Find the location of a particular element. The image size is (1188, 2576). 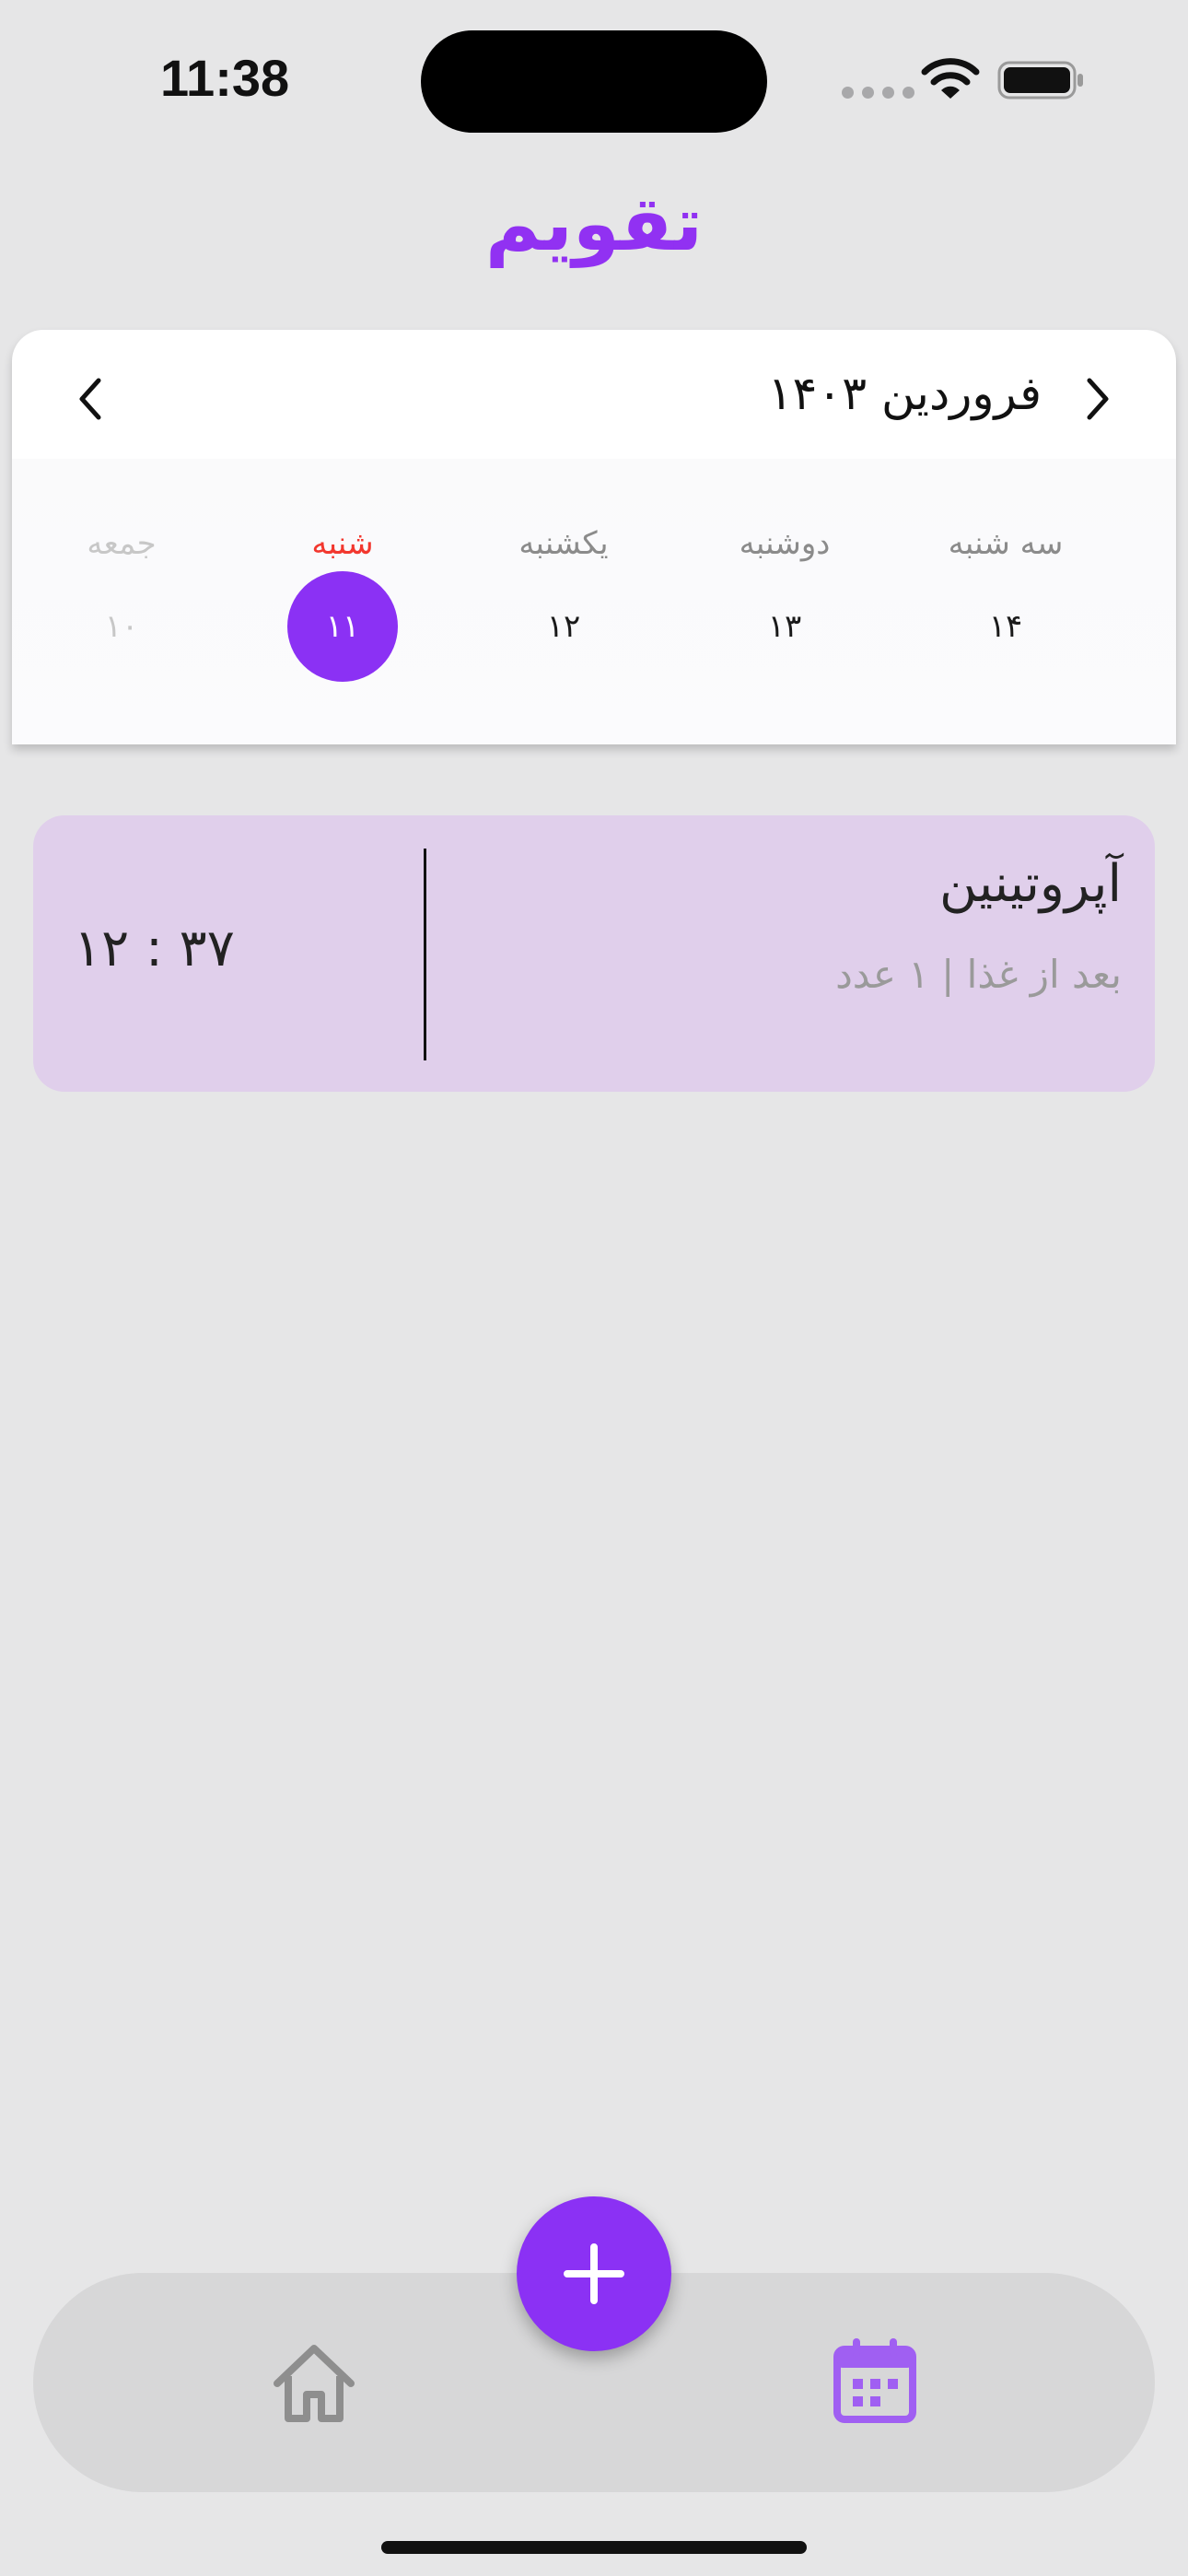

day-number: ۱۱ is located at coordinates (342, 626).